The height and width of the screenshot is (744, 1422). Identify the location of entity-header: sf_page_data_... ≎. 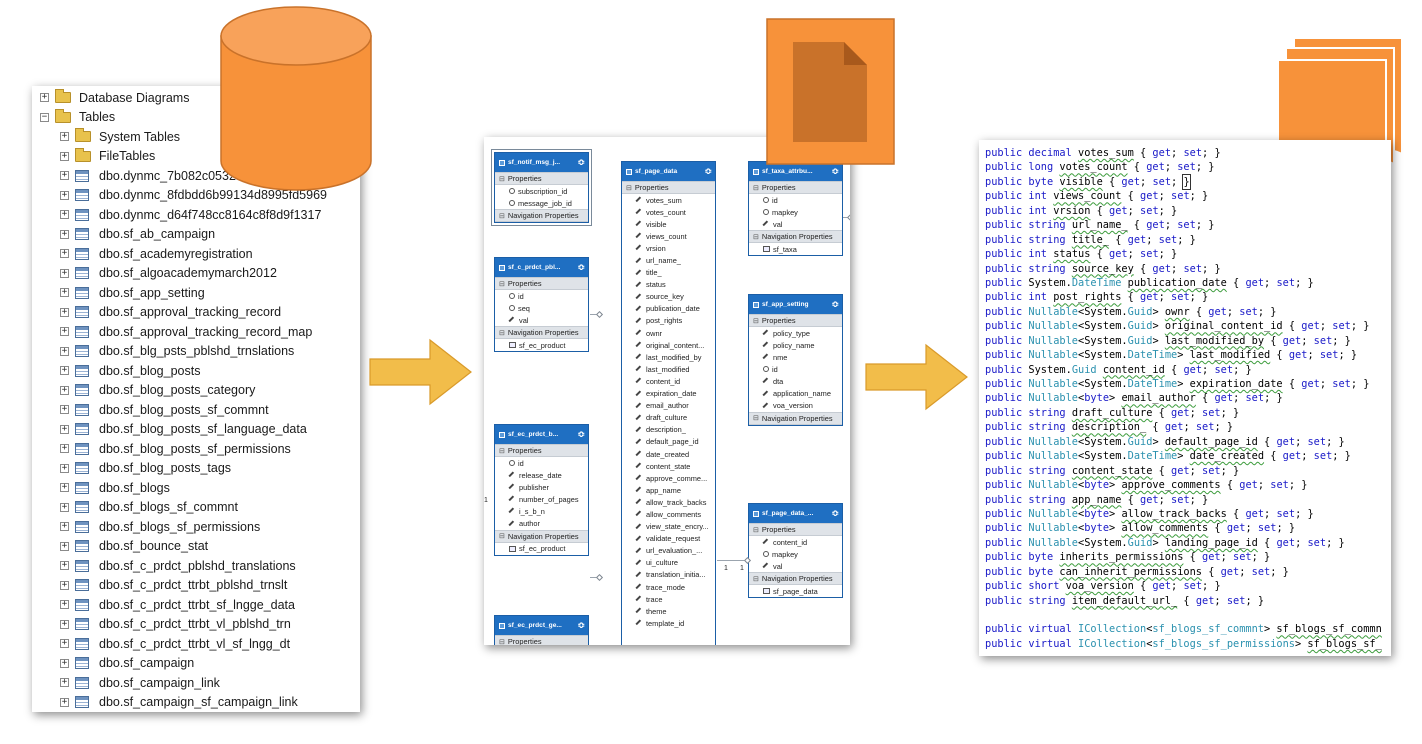
(795, 513).